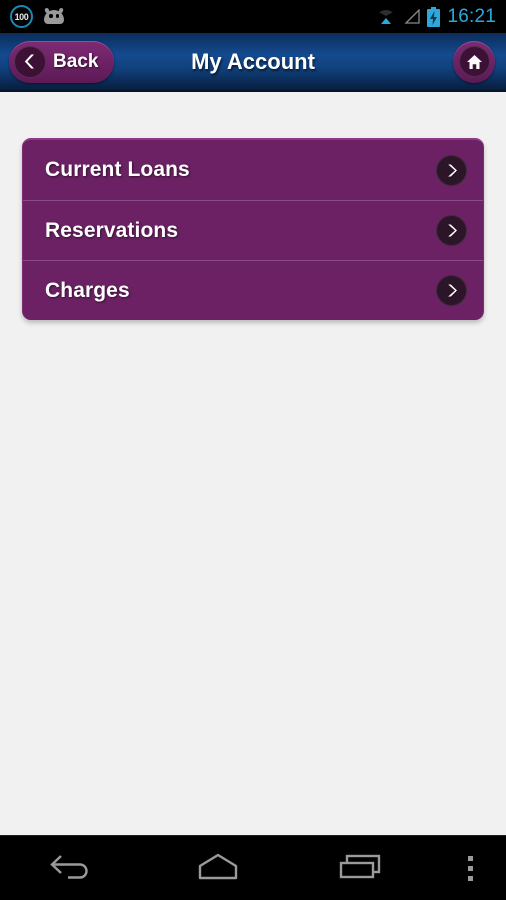  What do you see at coordinates (76, 61) in the screenshot?
I see `back-button-label: Back` at bounding box center [76, 61].